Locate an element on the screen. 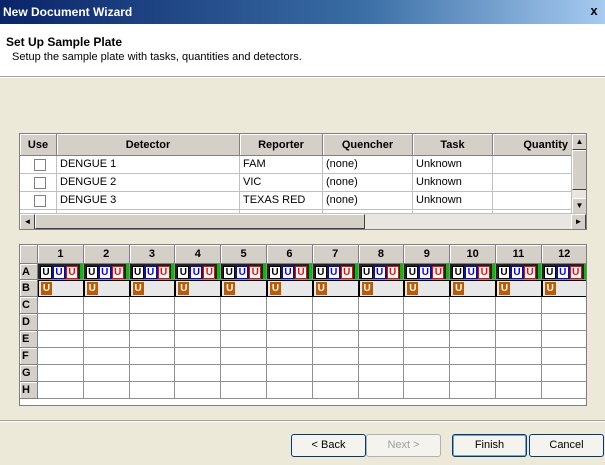 This screenshot has height=465, width=605. column-header-task: Task is located at coordinates (453, 145).